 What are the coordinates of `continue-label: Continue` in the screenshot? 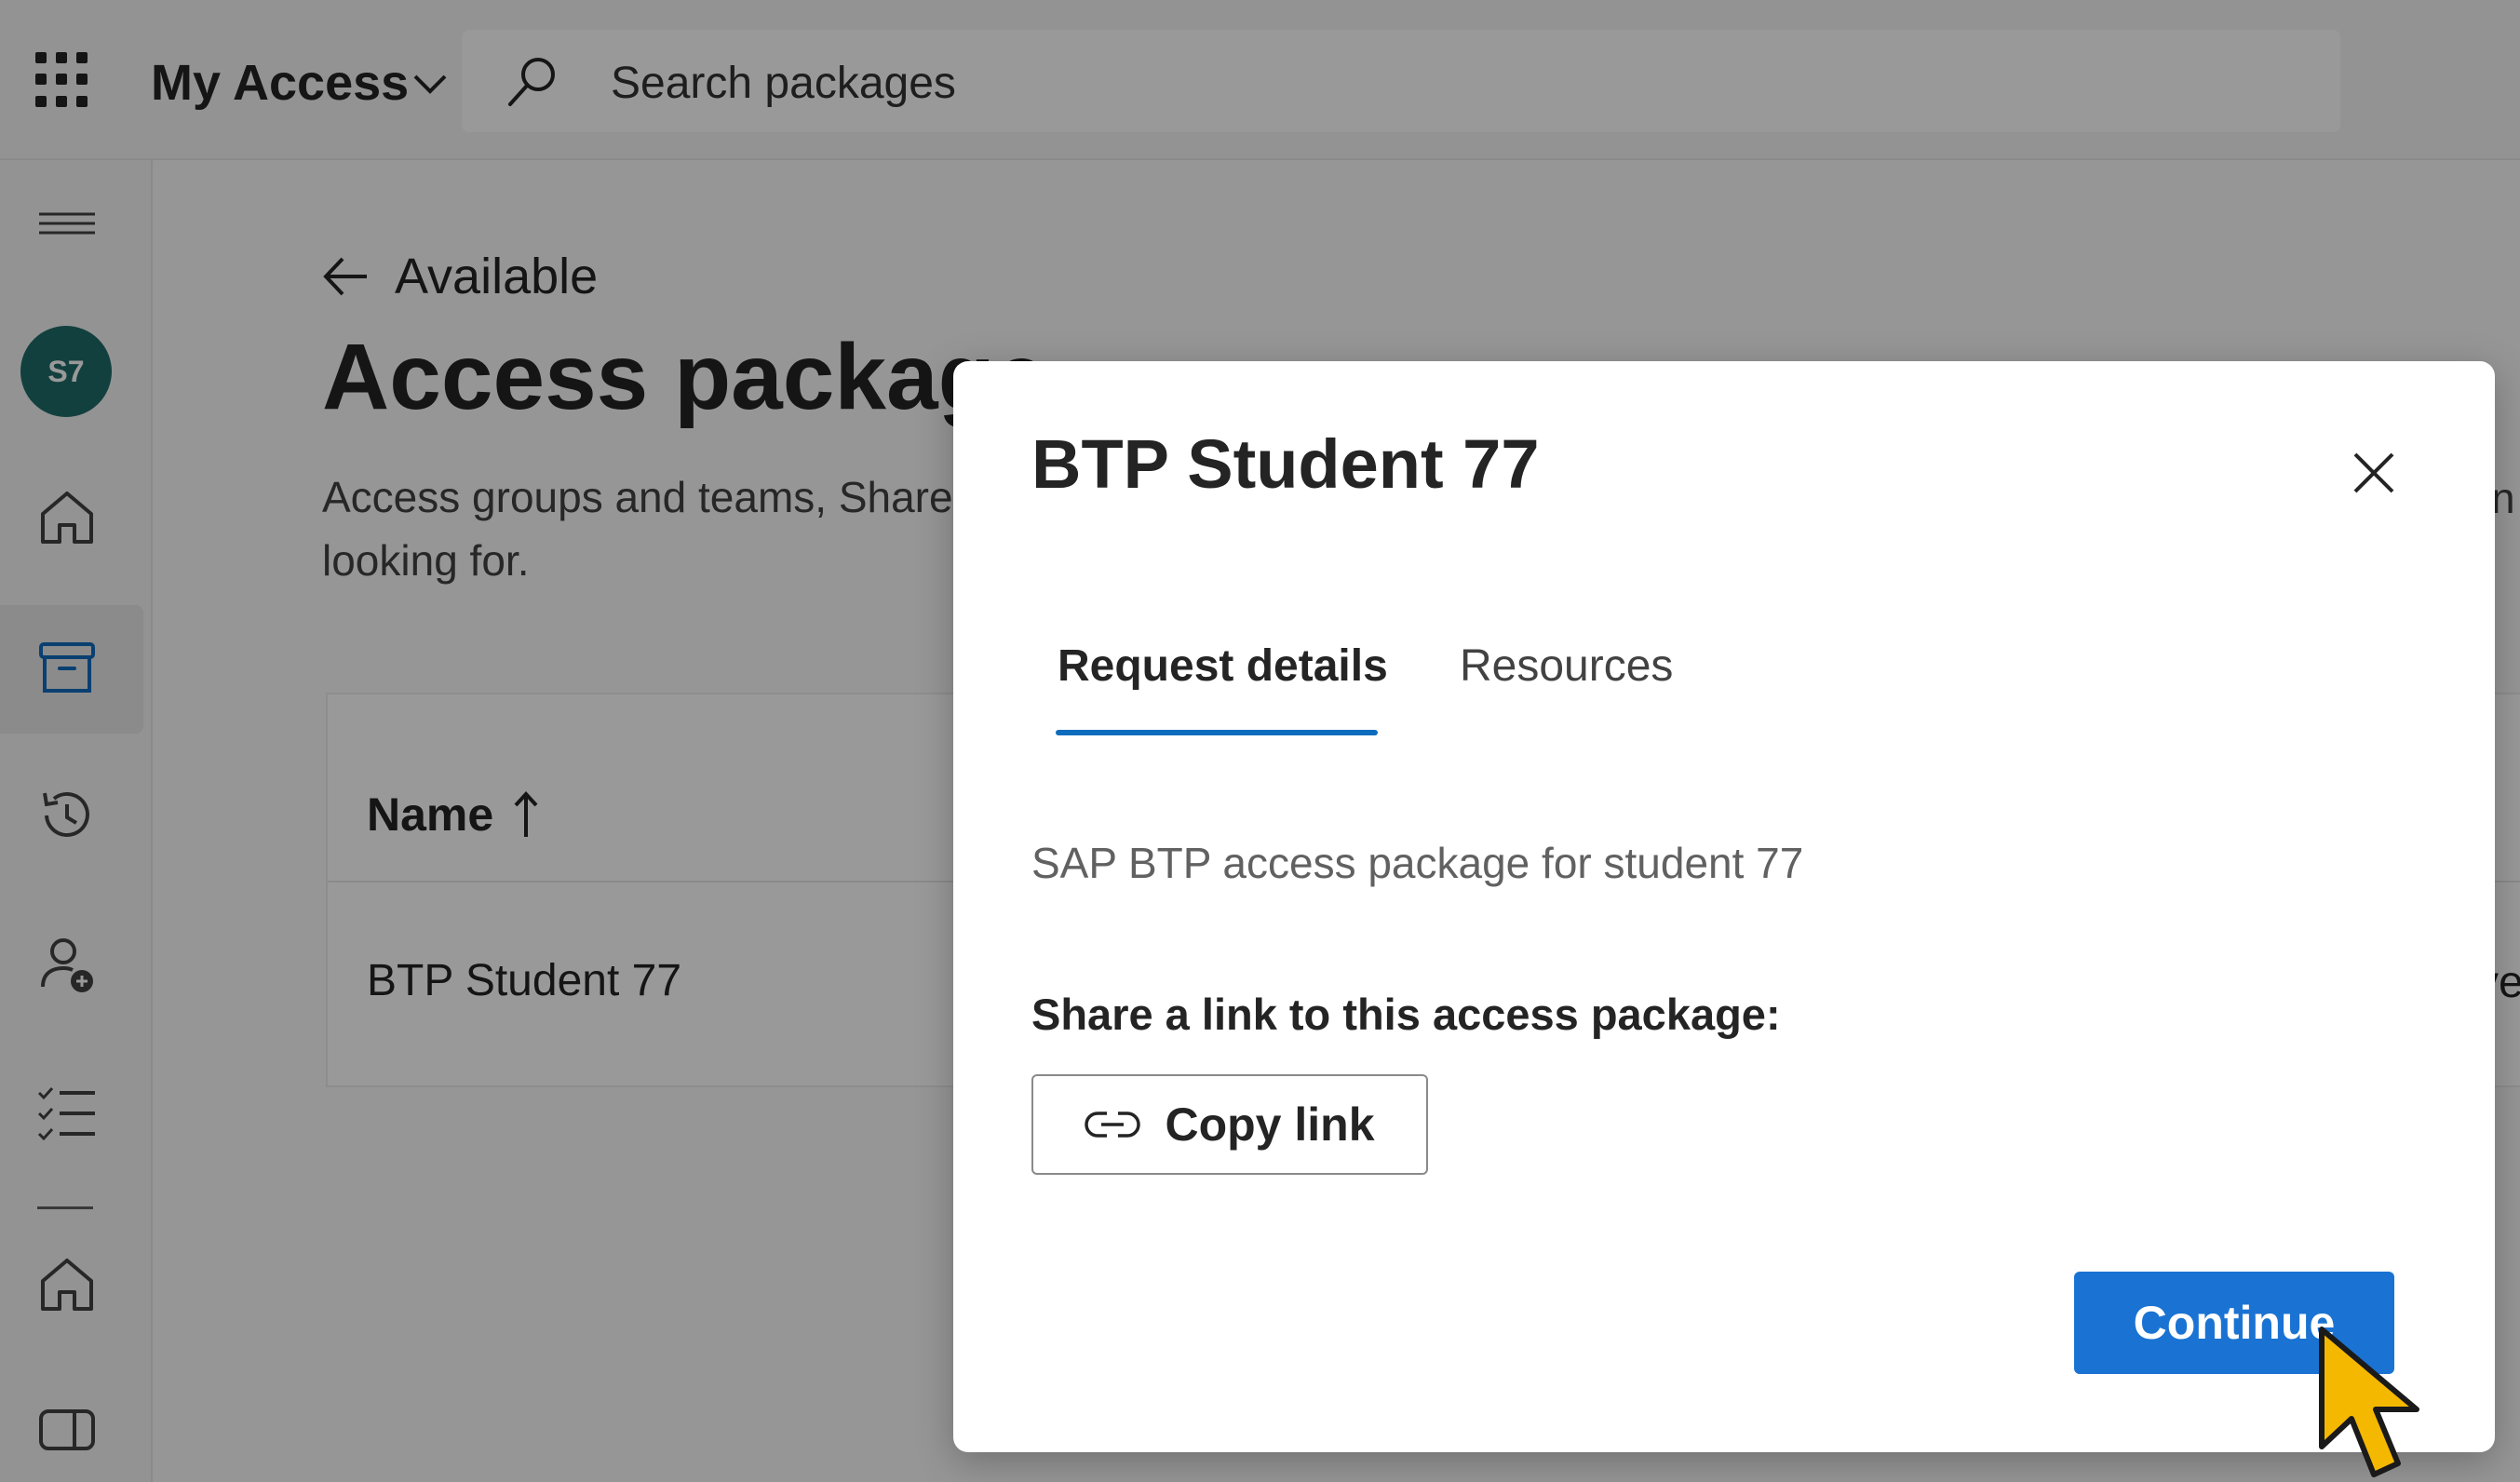 It's located at (2234, 1323).